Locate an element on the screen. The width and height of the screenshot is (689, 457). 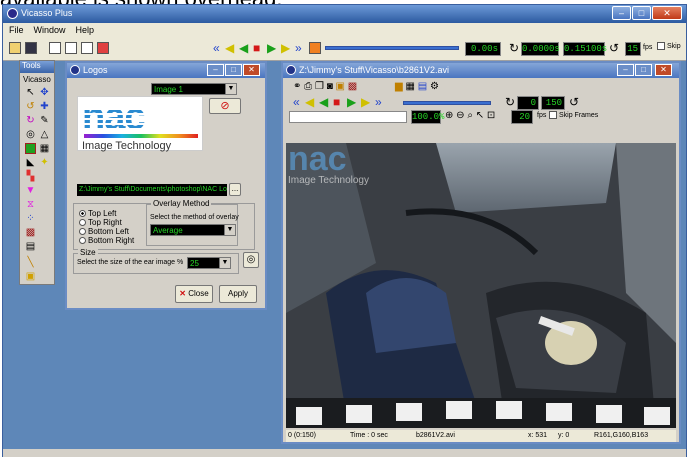
filter2-tool-icon: ⧖ is located at coordinates (30, 204).